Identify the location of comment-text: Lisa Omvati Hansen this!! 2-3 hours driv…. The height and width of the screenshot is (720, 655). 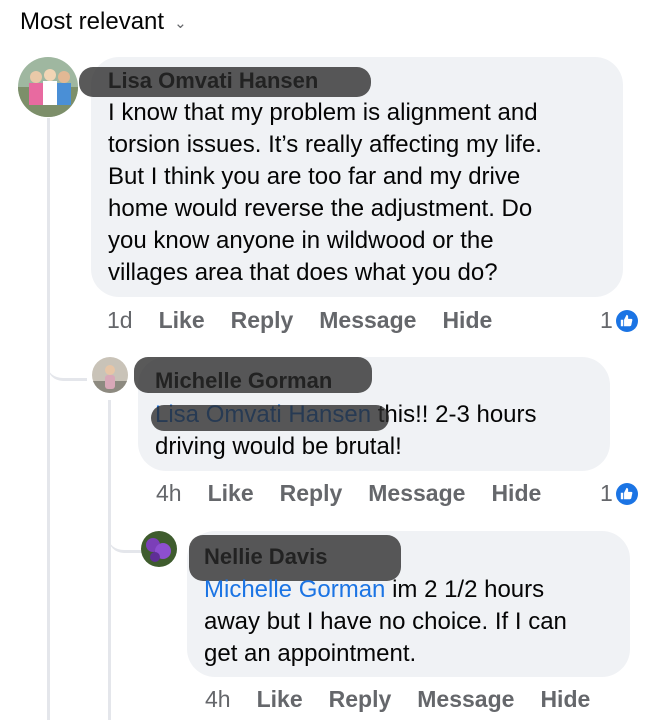
(378, 431).